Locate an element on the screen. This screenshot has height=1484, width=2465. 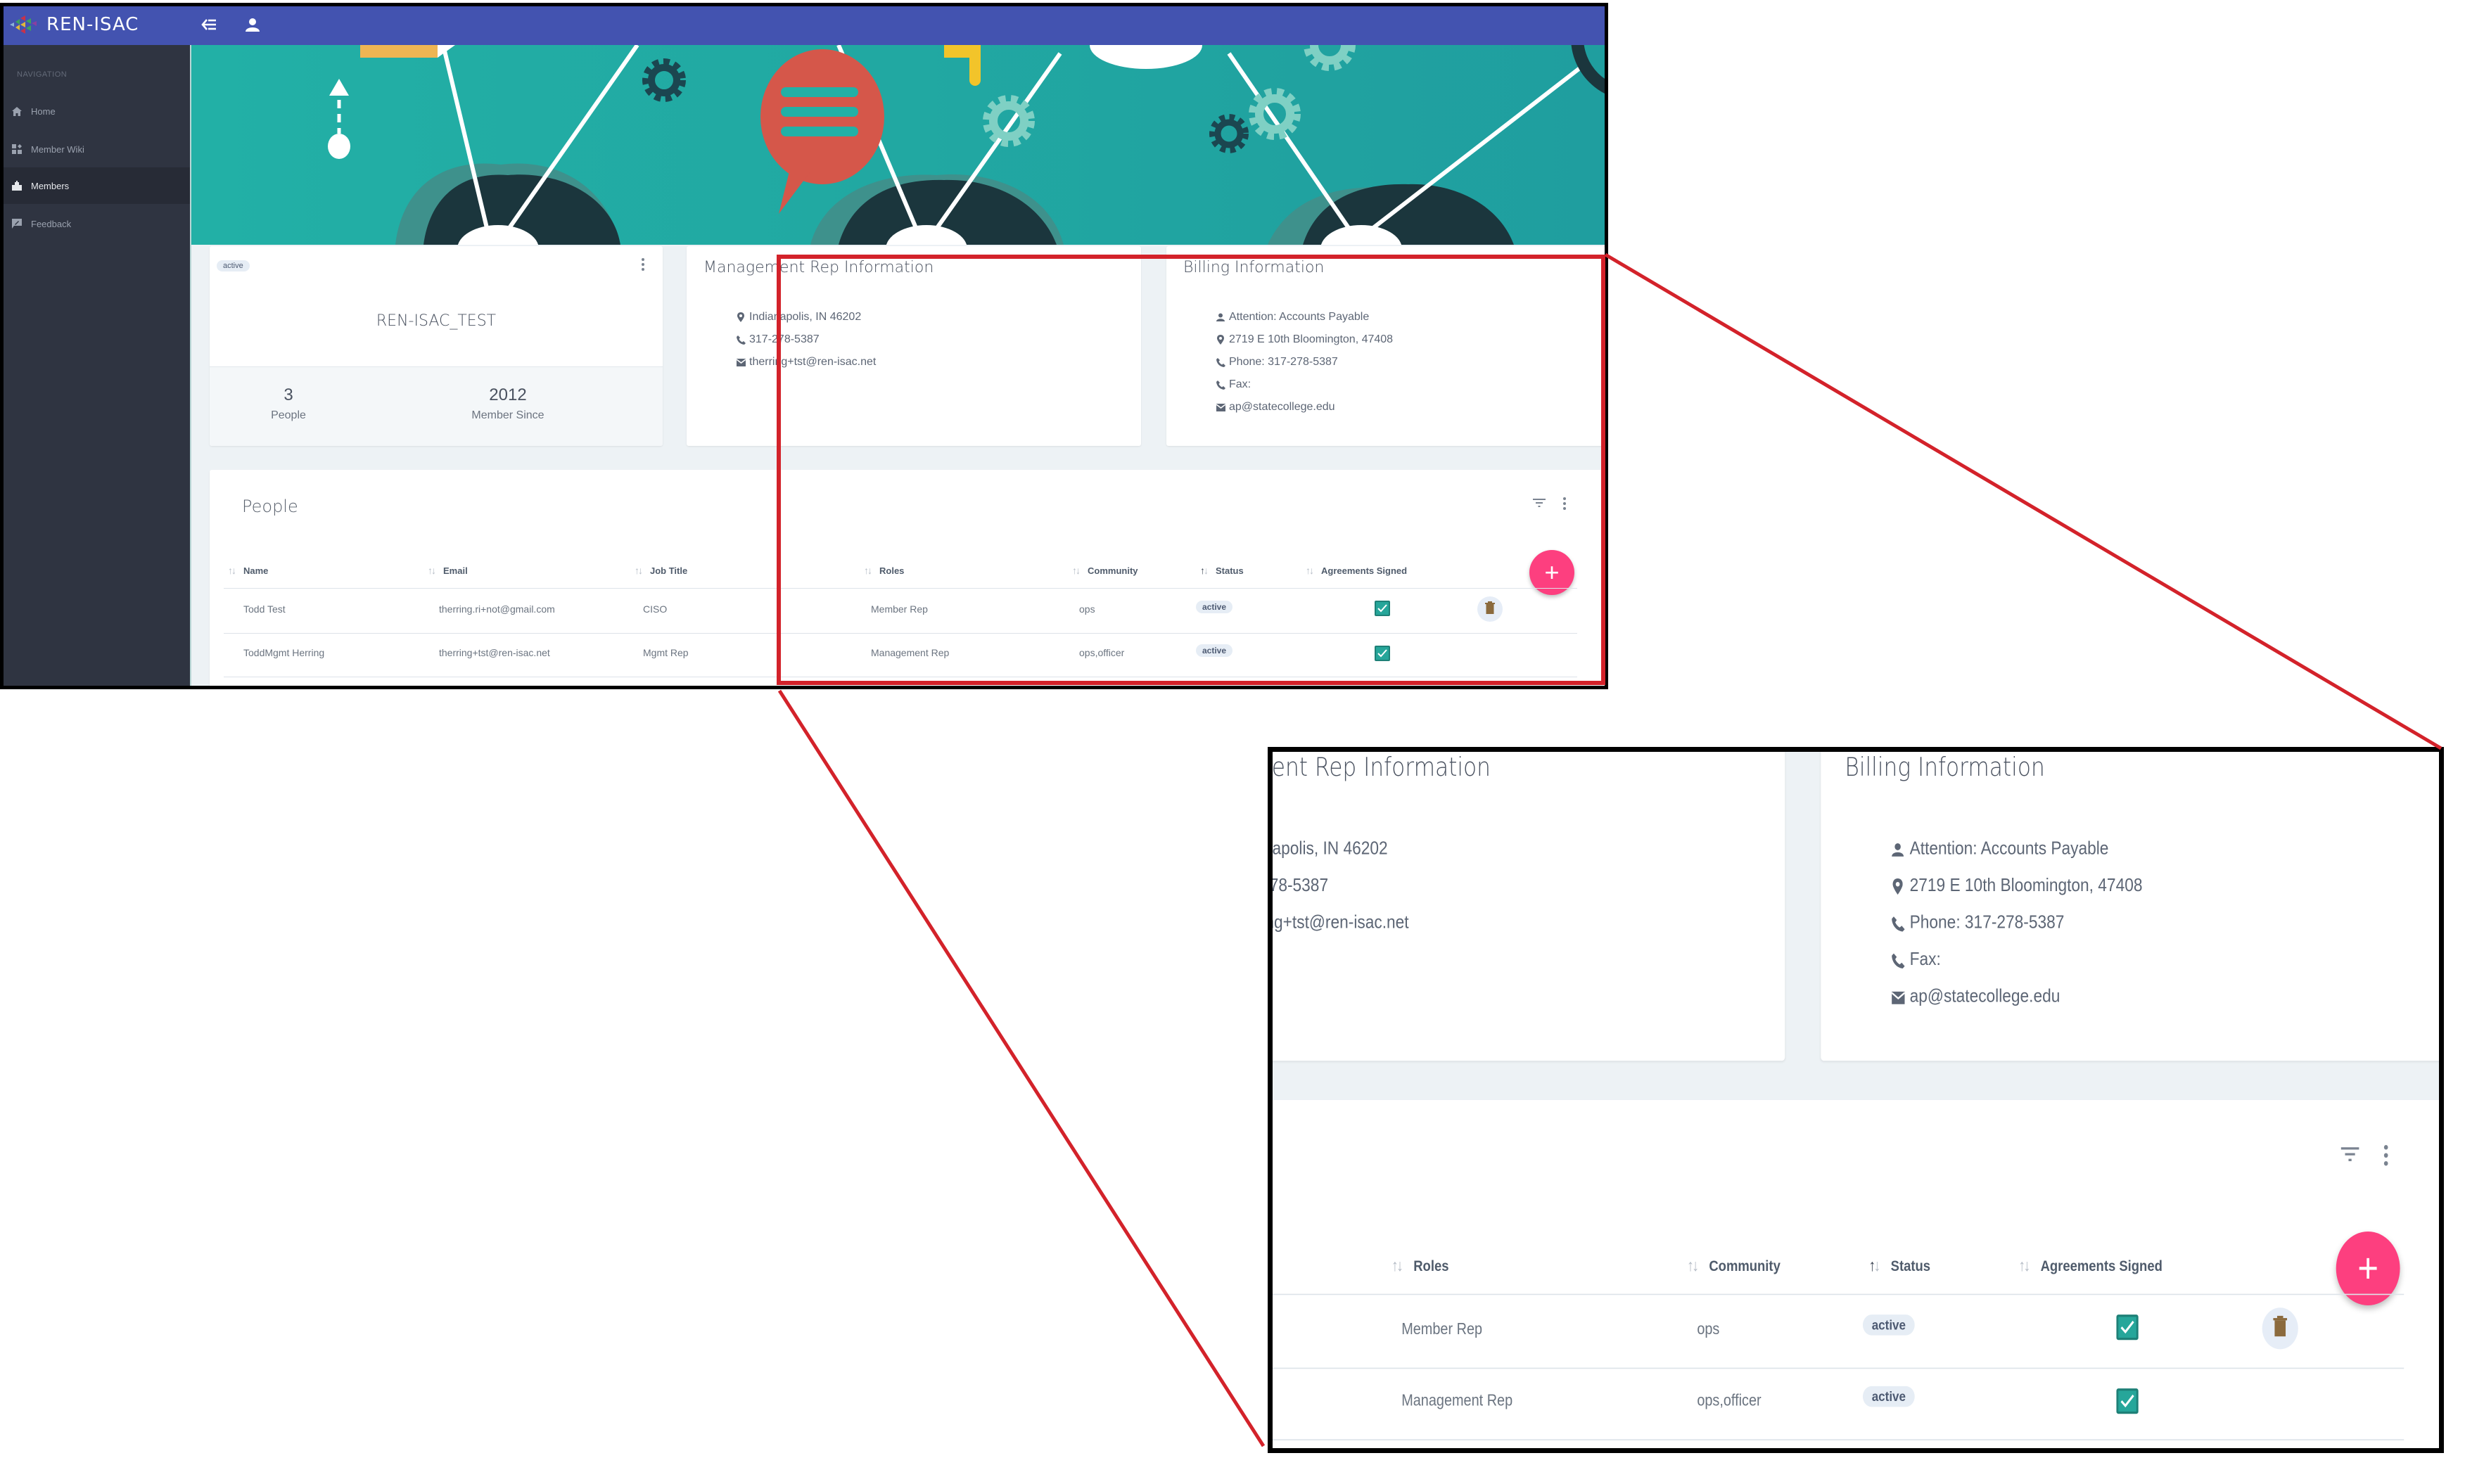
cell-name: ToddMgmt Herring is located at coordinates (284, 653).